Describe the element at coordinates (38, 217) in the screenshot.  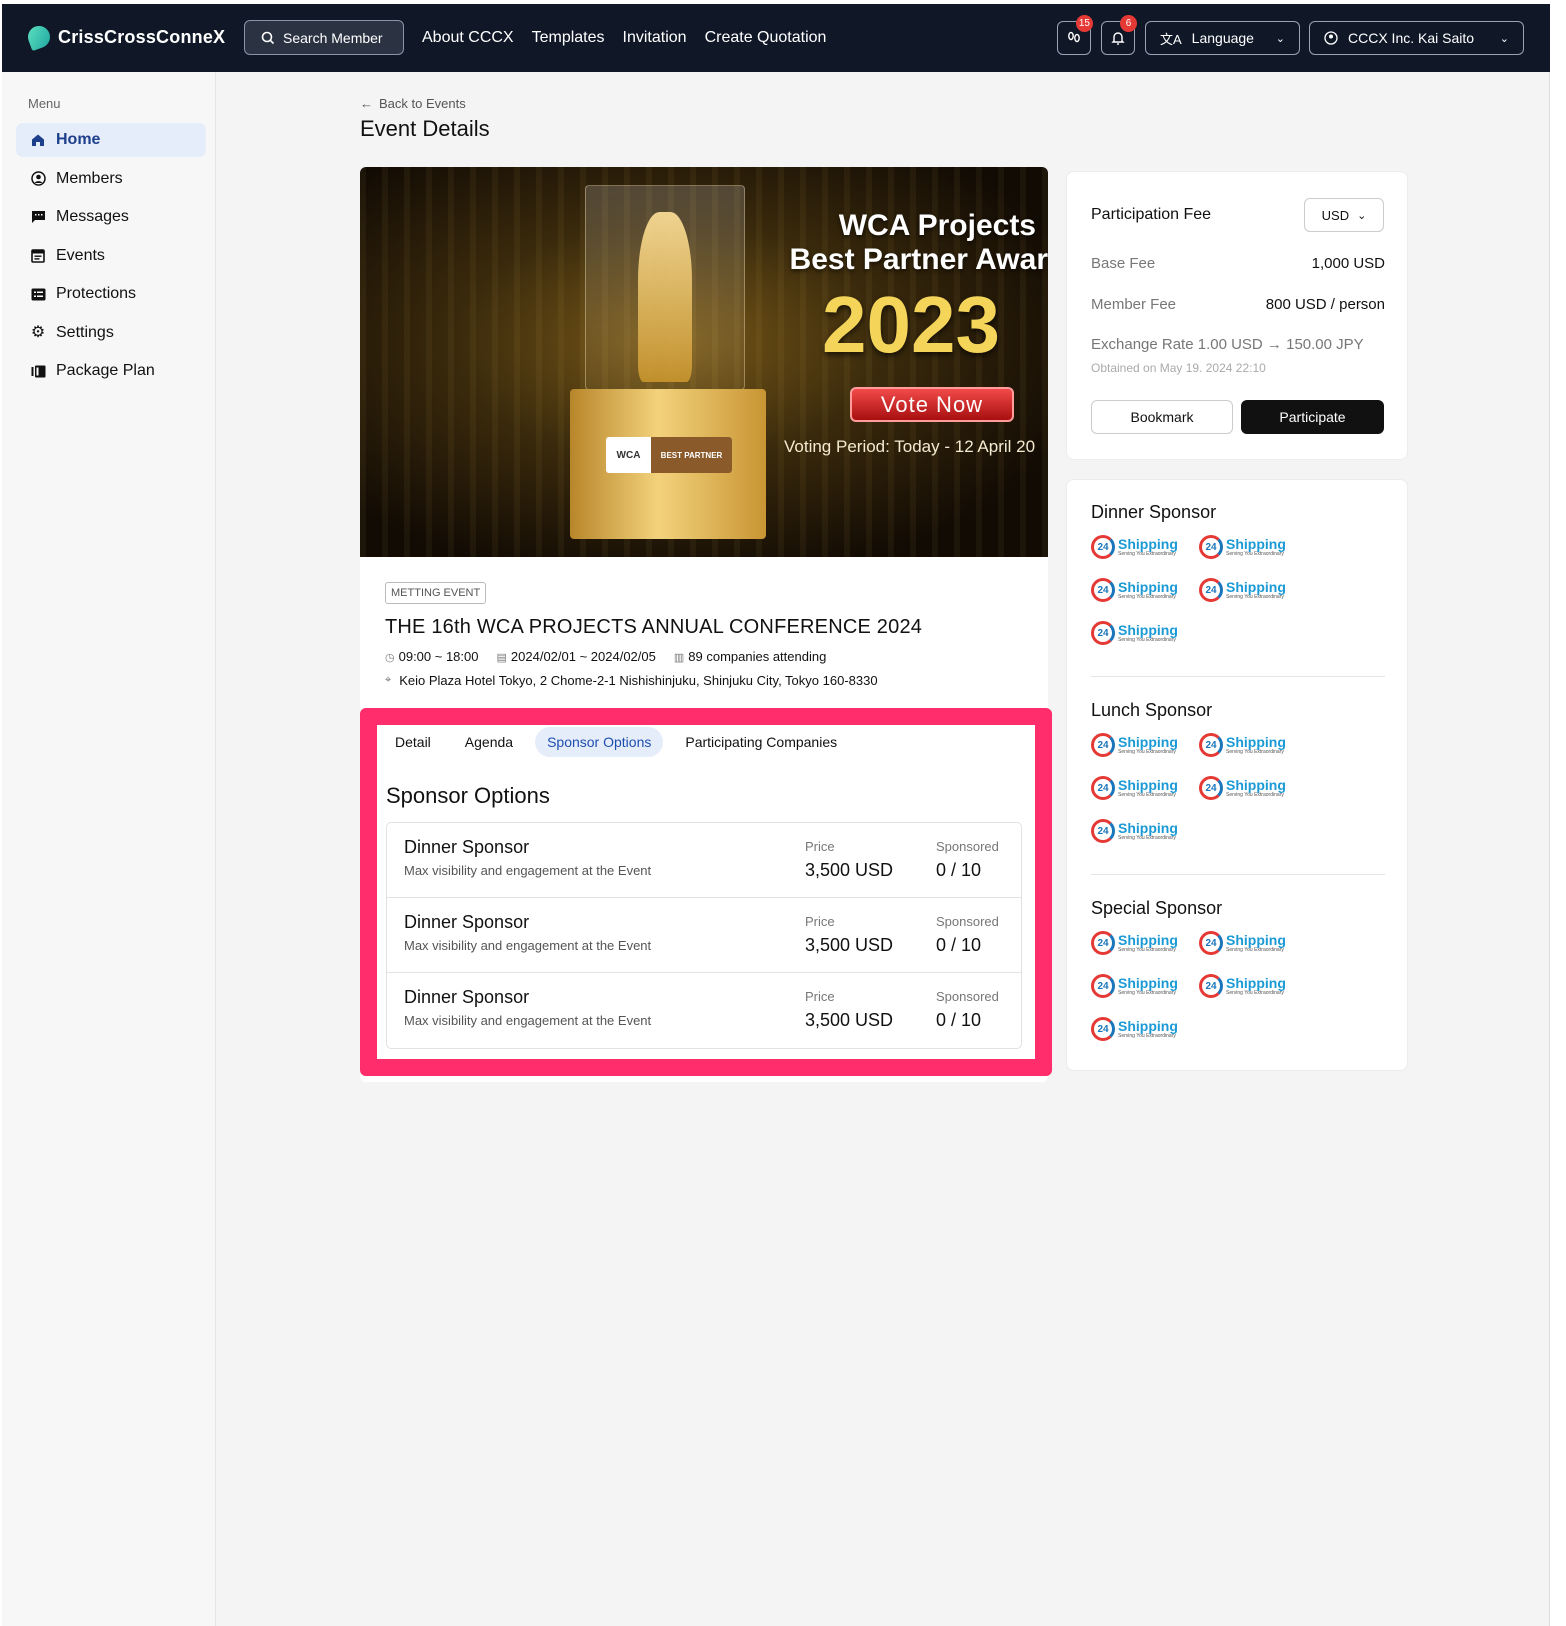
I see `message-icon` at that location.